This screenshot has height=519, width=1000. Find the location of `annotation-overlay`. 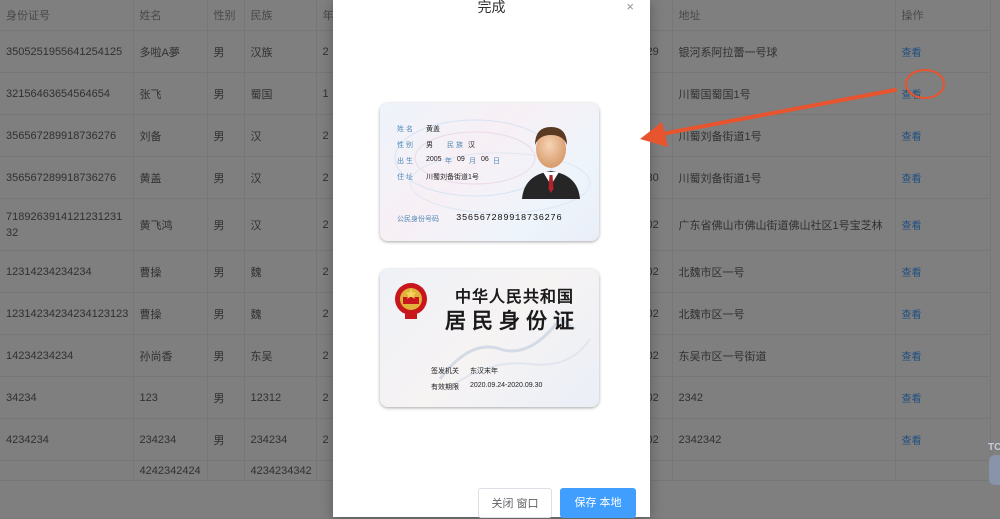

annotation-overlay is located at coordinates (792, 108).